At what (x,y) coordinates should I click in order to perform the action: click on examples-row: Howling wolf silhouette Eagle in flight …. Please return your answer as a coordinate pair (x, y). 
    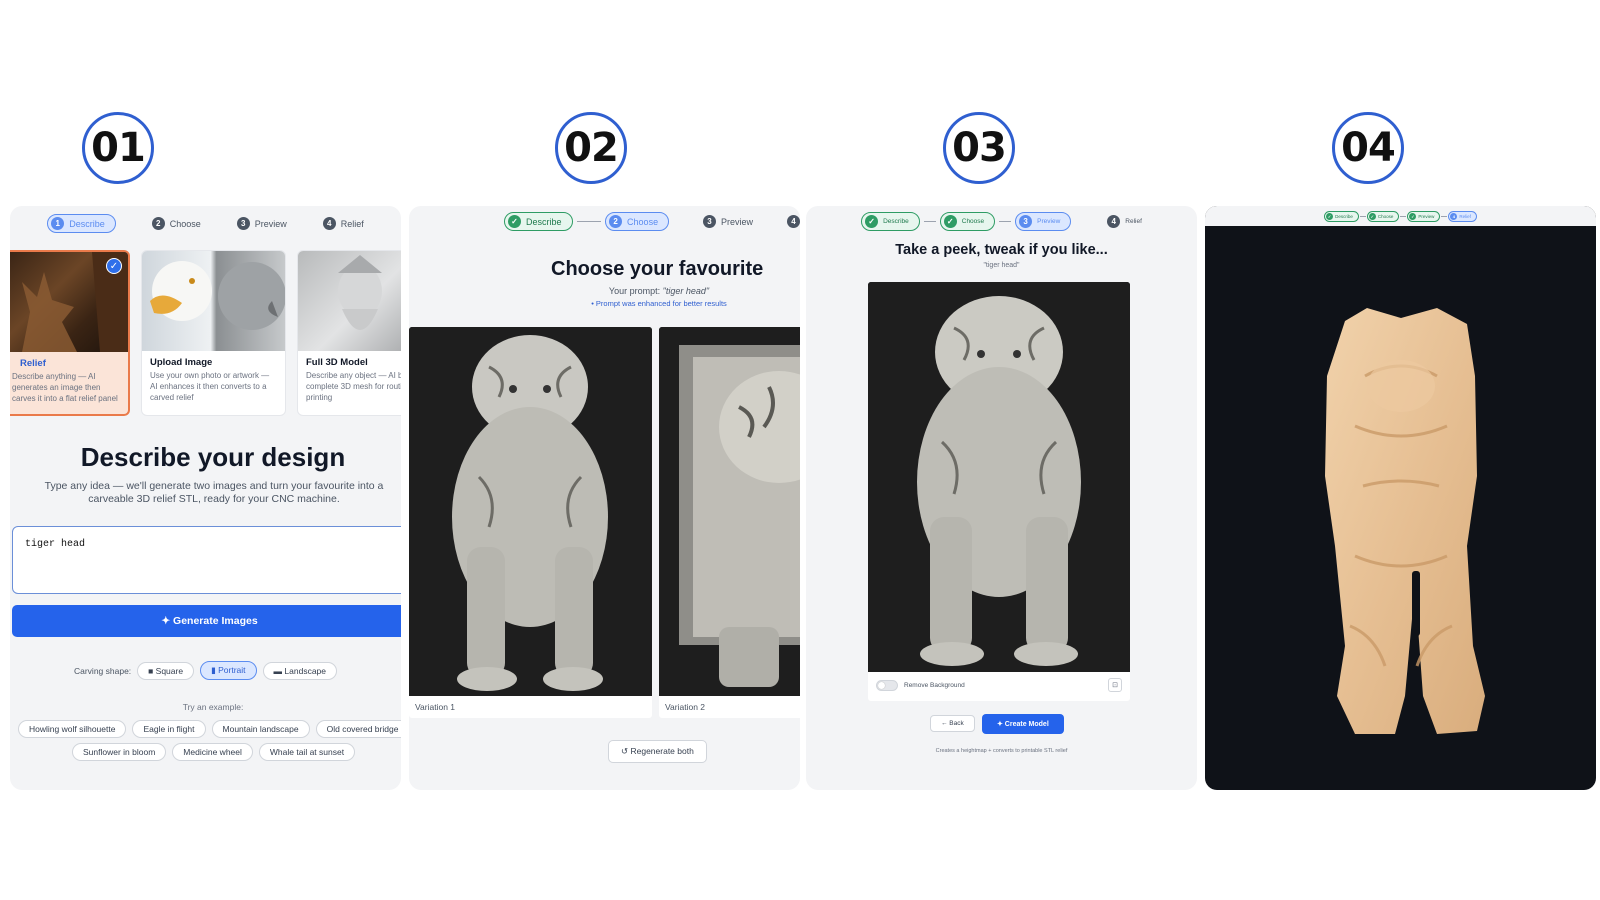
    Looking at the image, I should click on (209, 729).